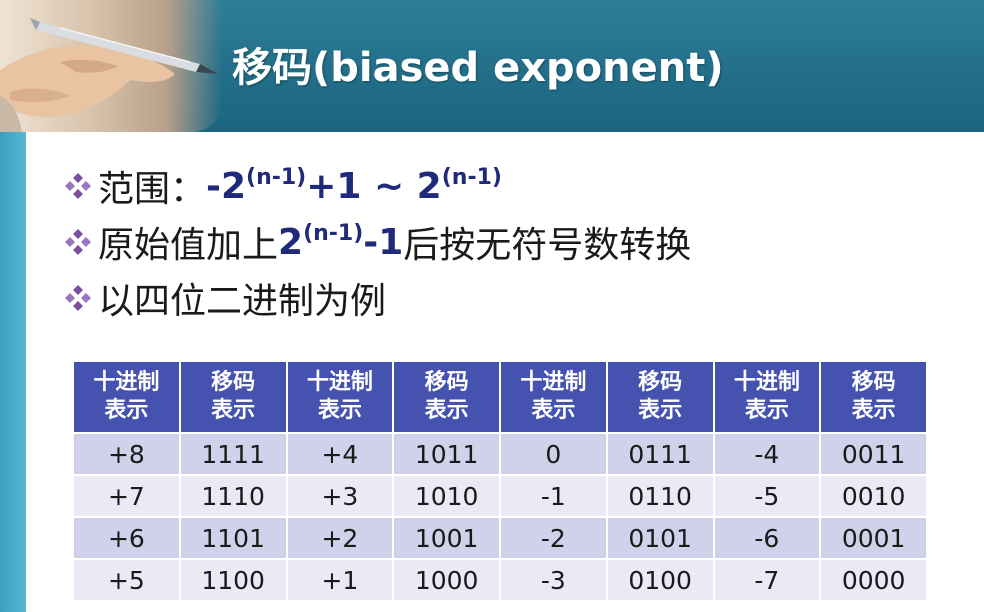 This screenshot has width=984, height=612. Describe the element at coordinates (111, 66) in the screenshot. I see `hand-pen-photo-icon` at that location.